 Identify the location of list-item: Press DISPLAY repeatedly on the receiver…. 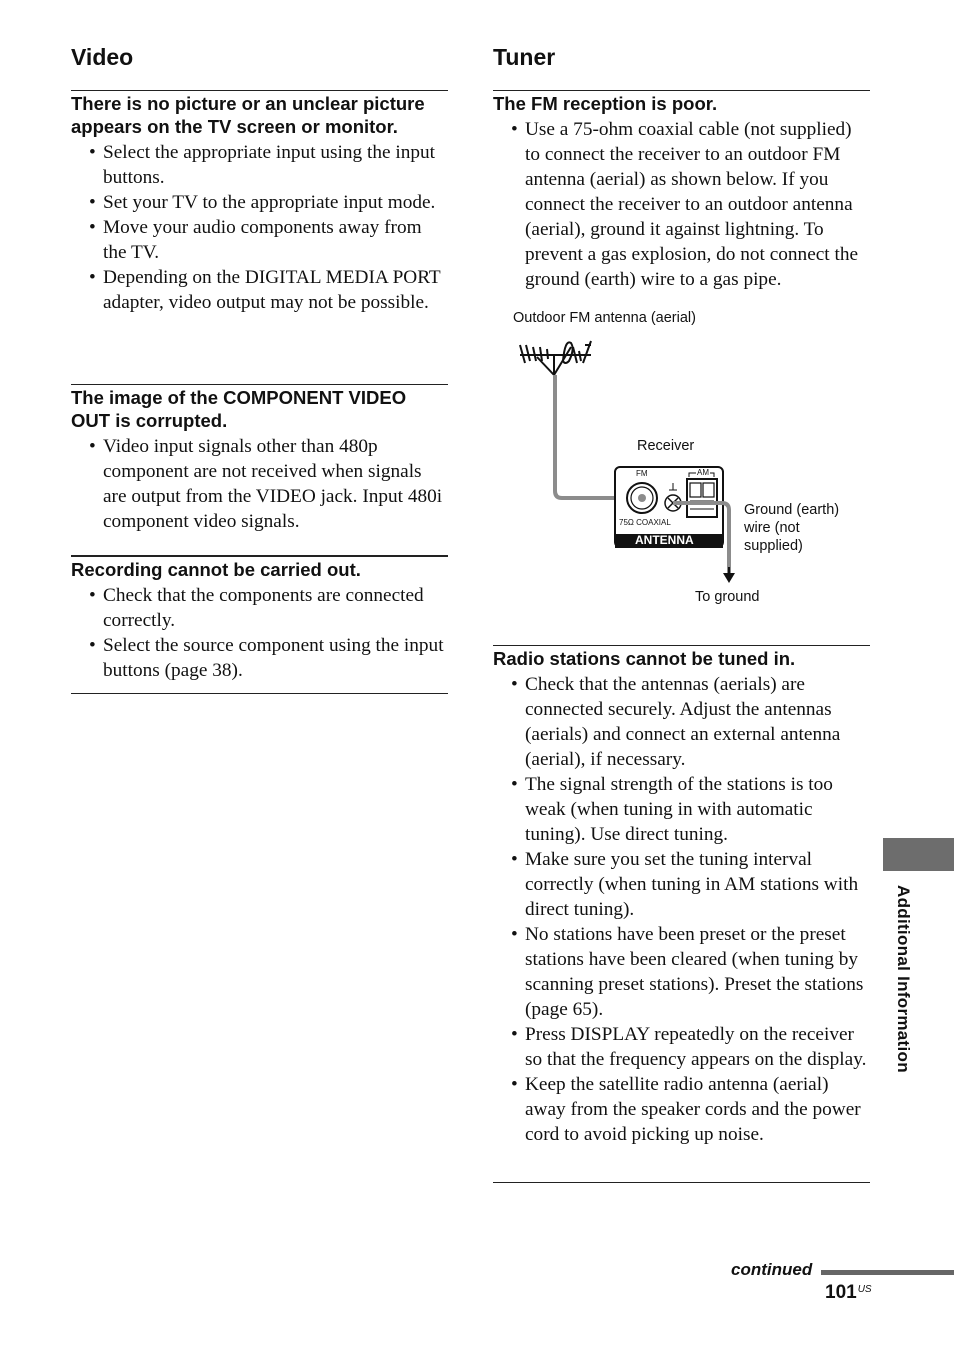
(690, 1047).